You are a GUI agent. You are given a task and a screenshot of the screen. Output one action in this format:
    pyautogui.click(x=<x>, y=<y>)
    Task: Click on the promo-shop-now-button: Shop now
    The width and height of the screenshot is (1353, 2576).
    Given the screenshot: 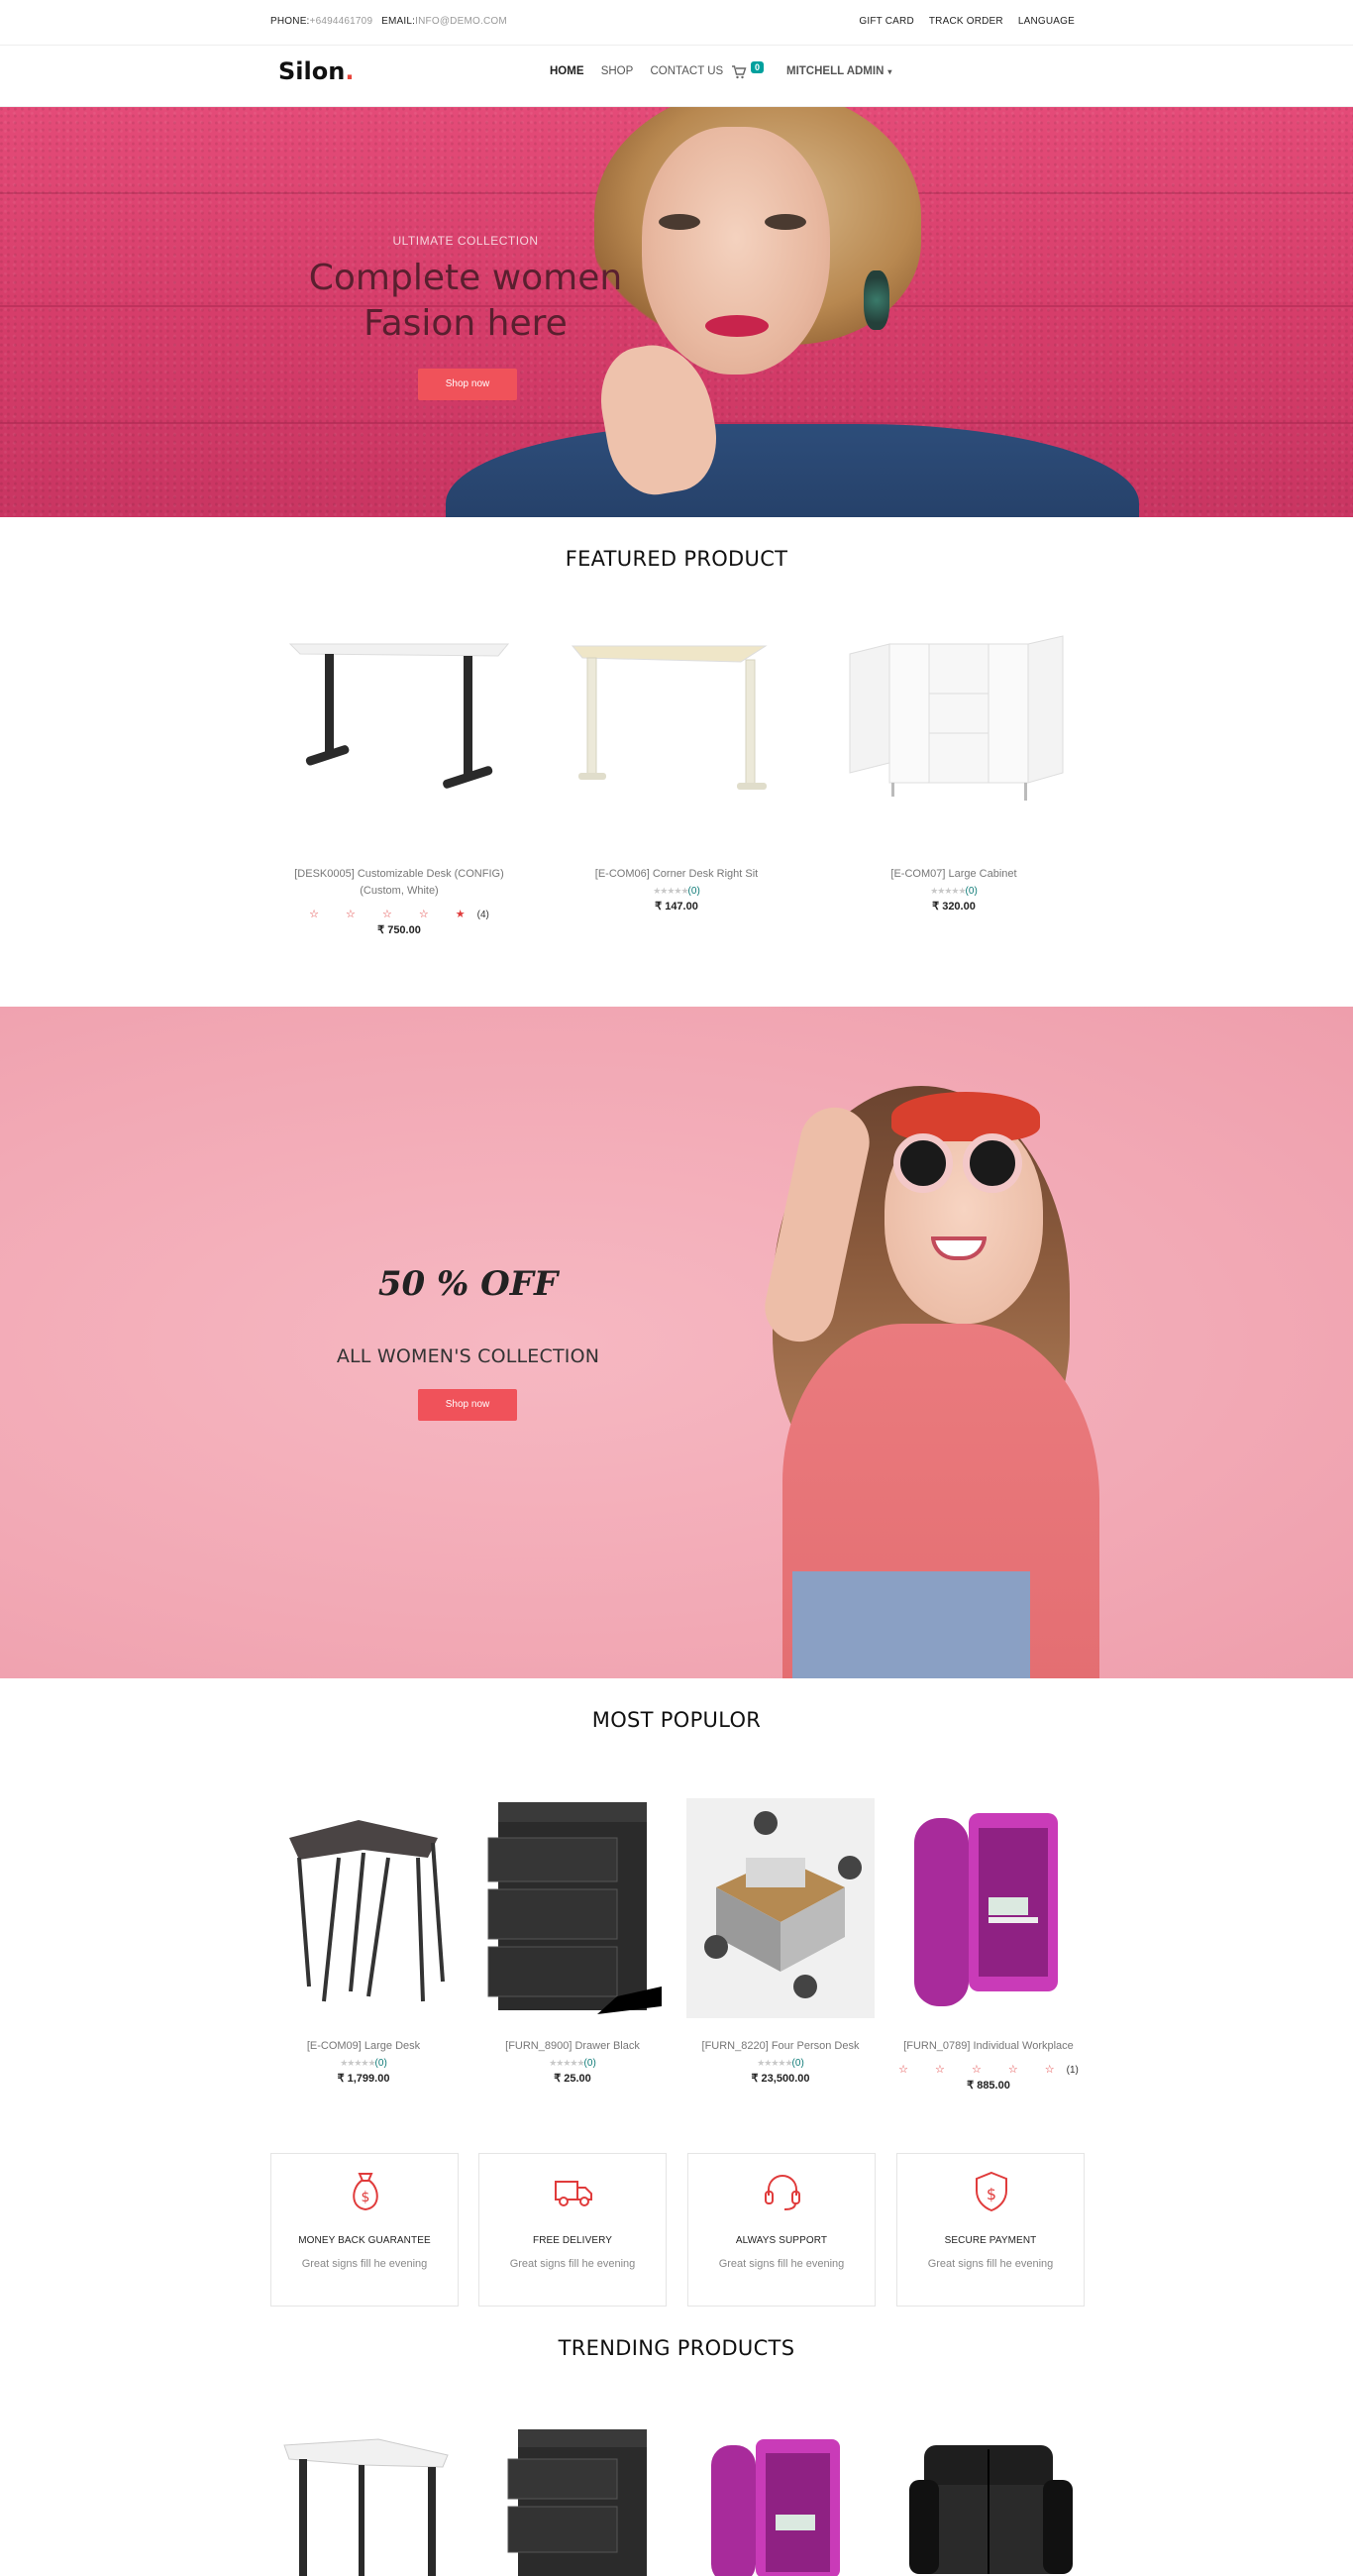 What is the action you would take?
    pyautogui.click(x=467, y=1405)
    